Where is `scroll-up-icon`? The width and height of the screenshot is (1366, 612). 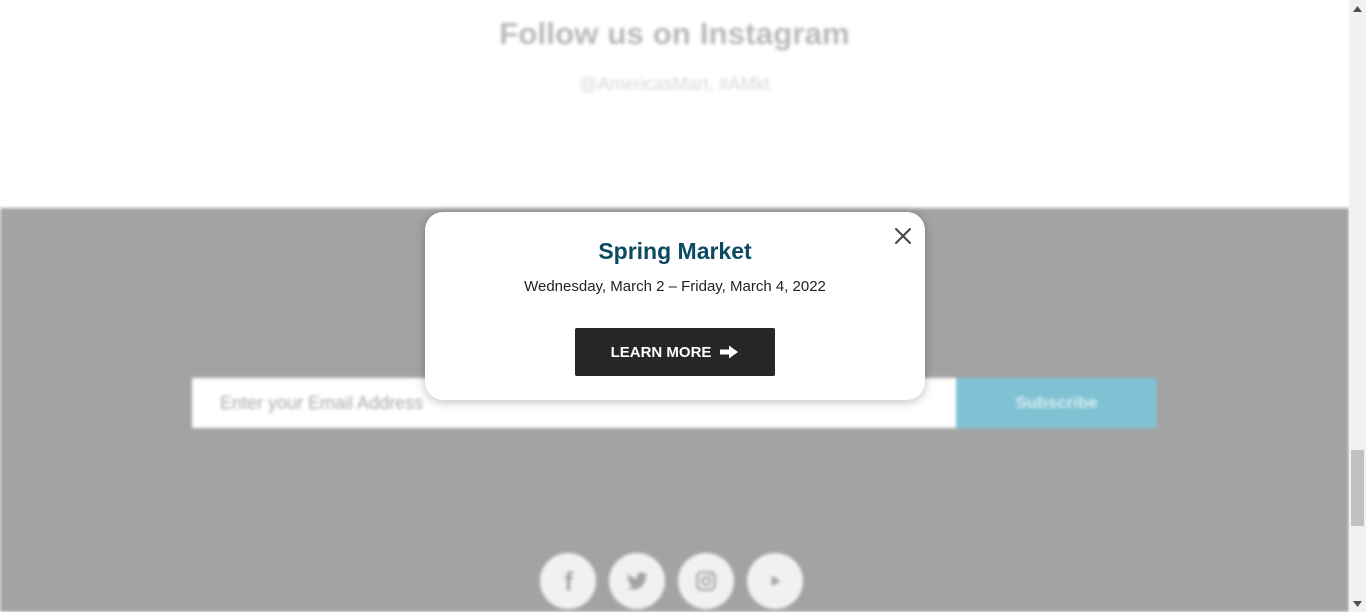
scroll-up-icon is located at coordinates (1357, 8).